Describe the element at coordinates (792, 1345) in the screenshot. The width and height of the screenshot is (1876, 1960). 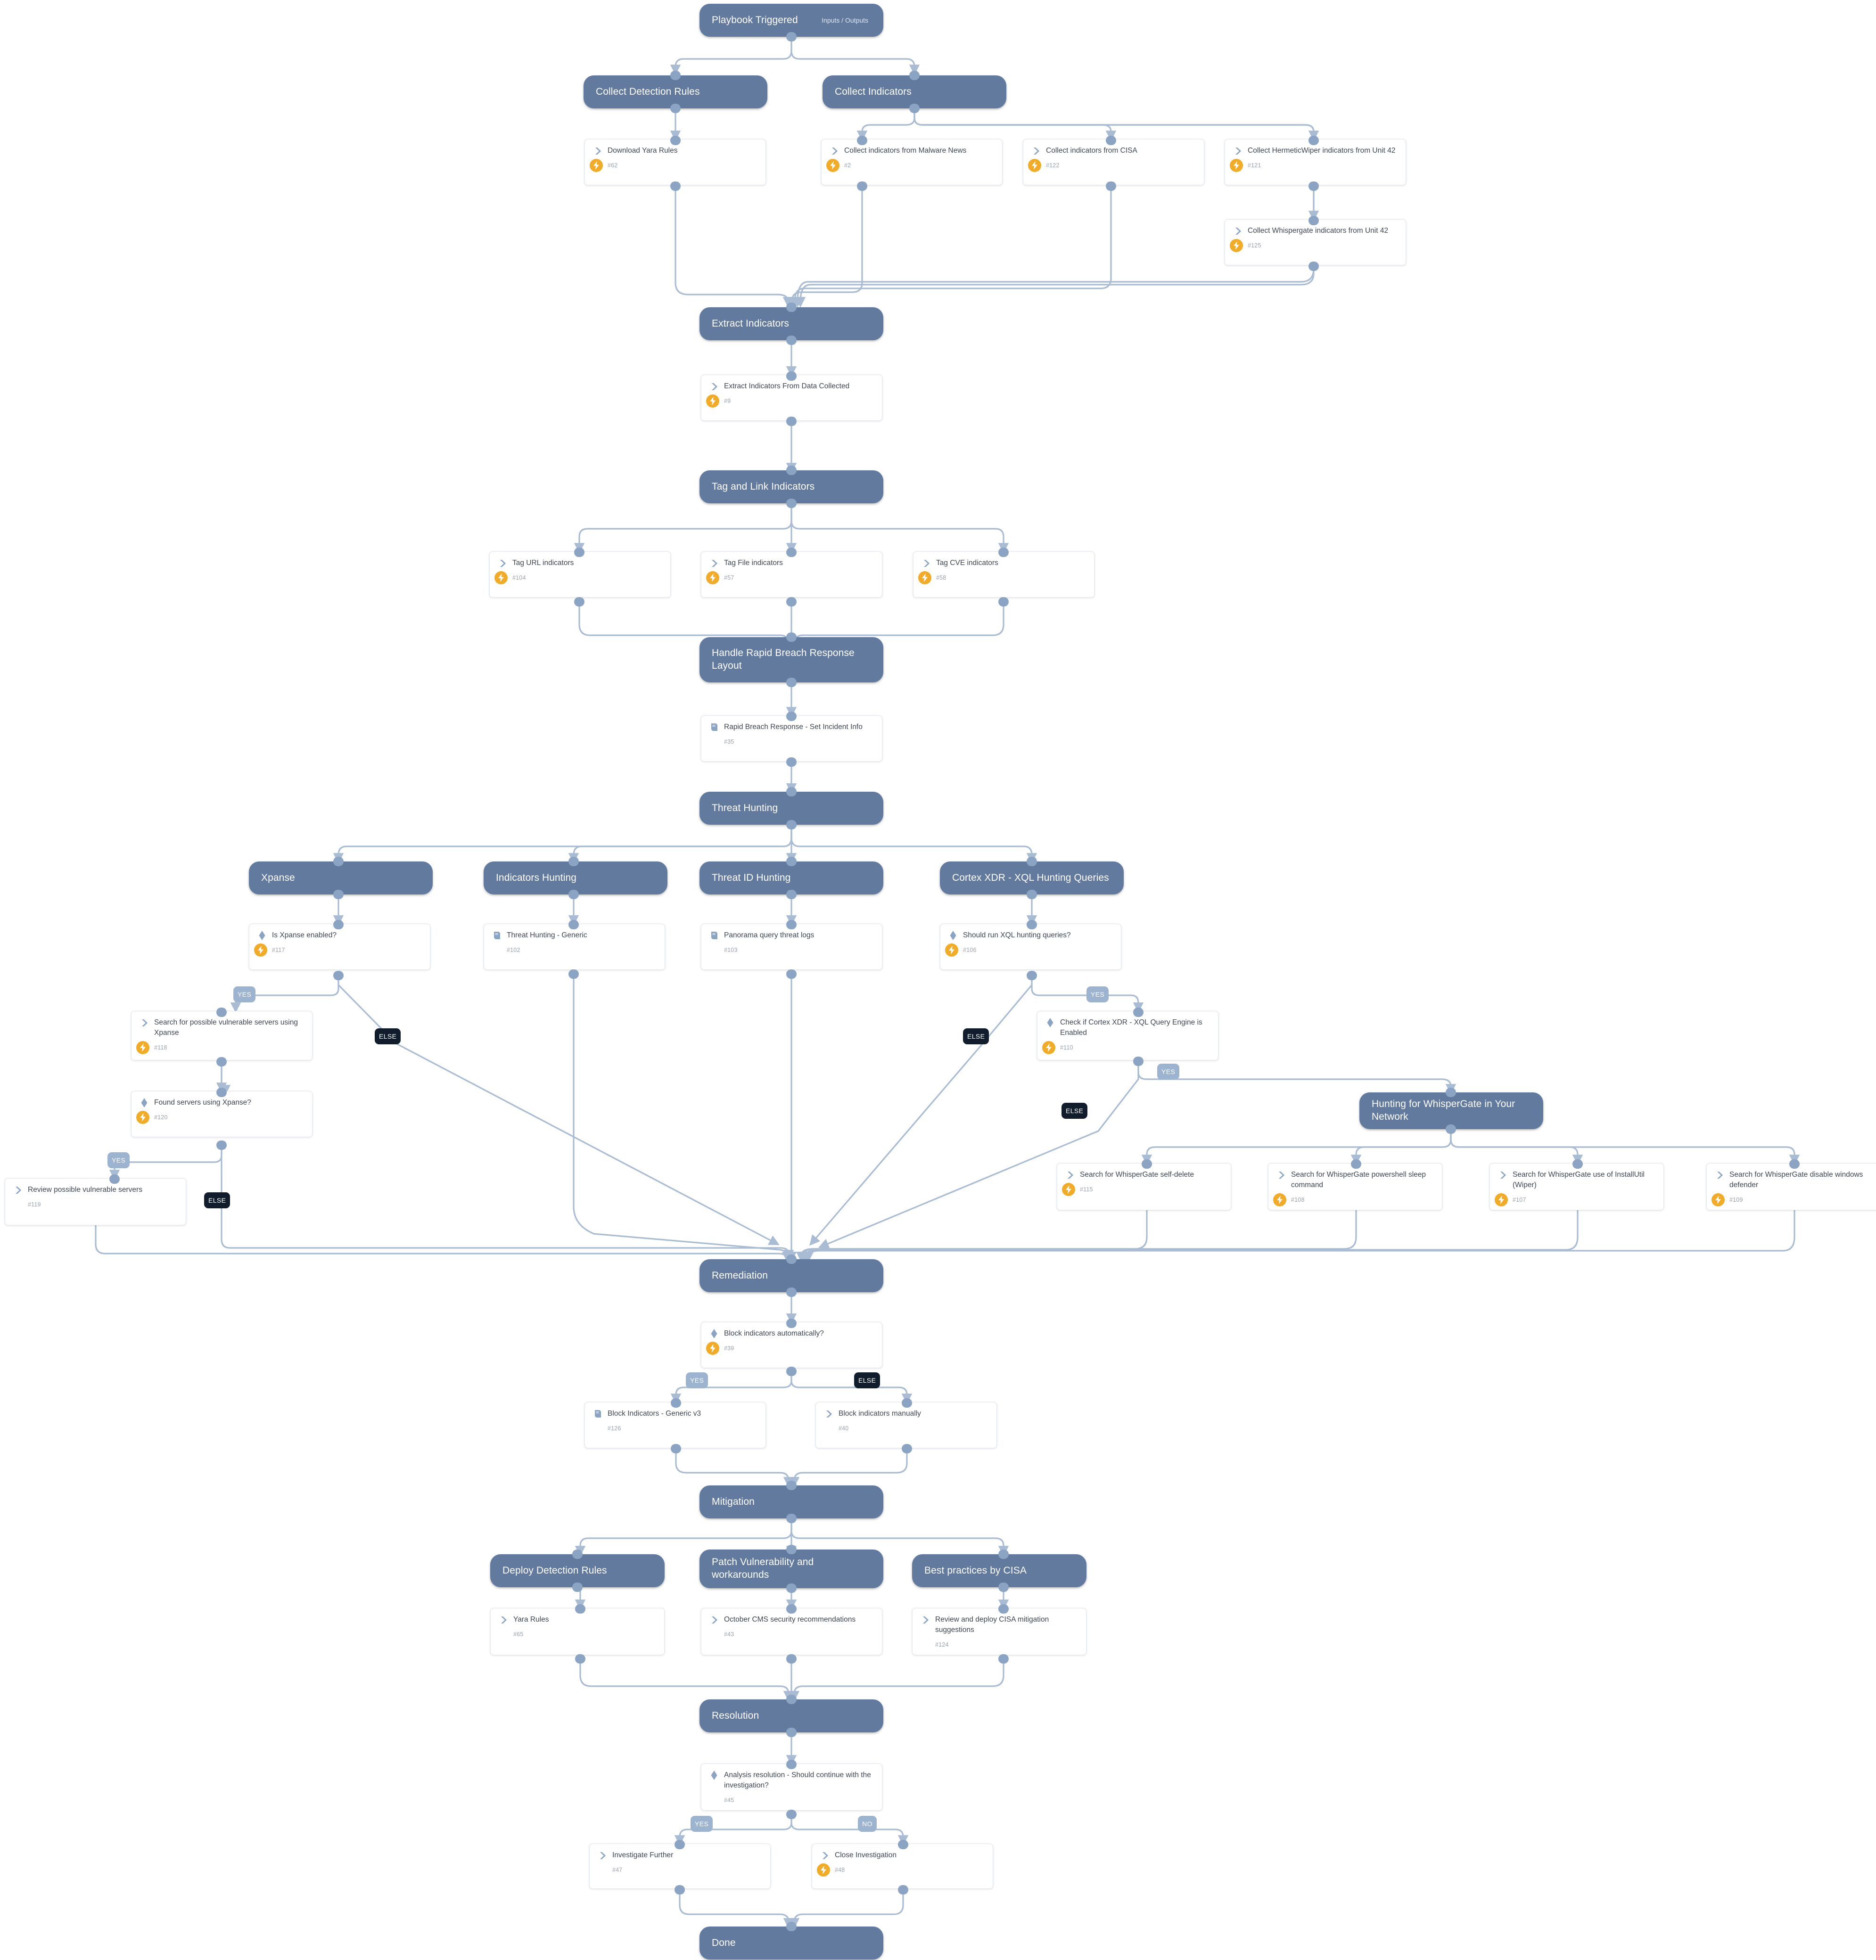
I see `task-card: Block indicators automatically? #39` at that location.